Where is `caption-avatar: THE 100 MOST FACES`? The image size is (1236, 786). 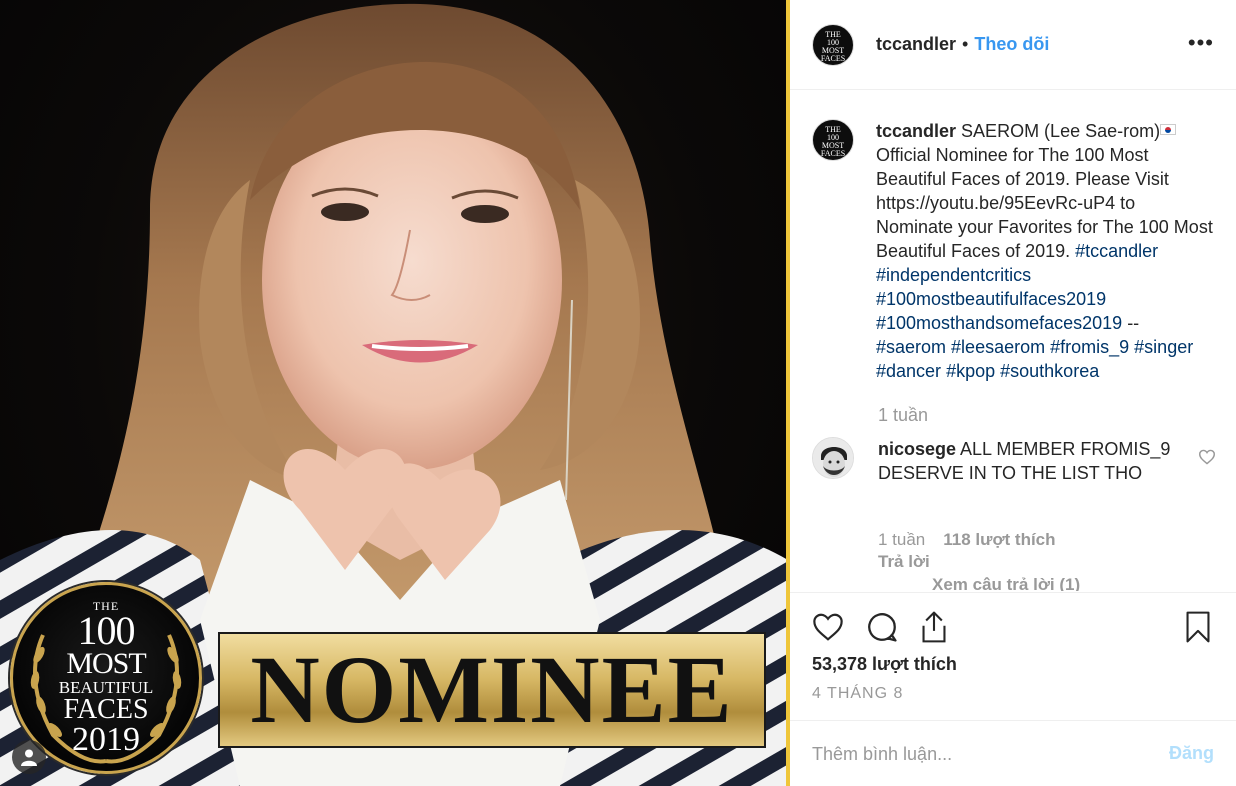 caption-avatar: THE 100 MOST FACES is located at coordinates (833, 140).